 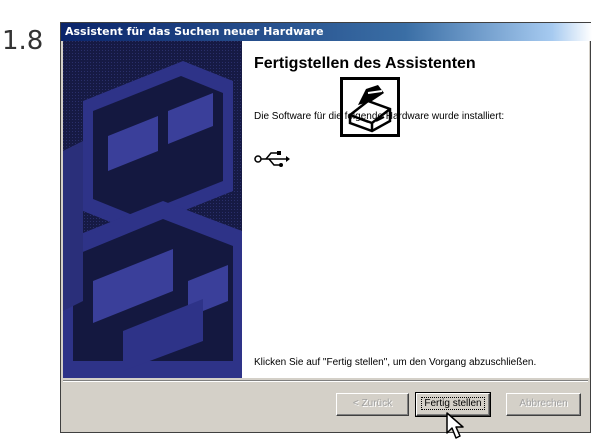 What do you see at coordinates (572, 32) in the screenshot?
I see `title-bar-fade` at bounding box center [572, 32].